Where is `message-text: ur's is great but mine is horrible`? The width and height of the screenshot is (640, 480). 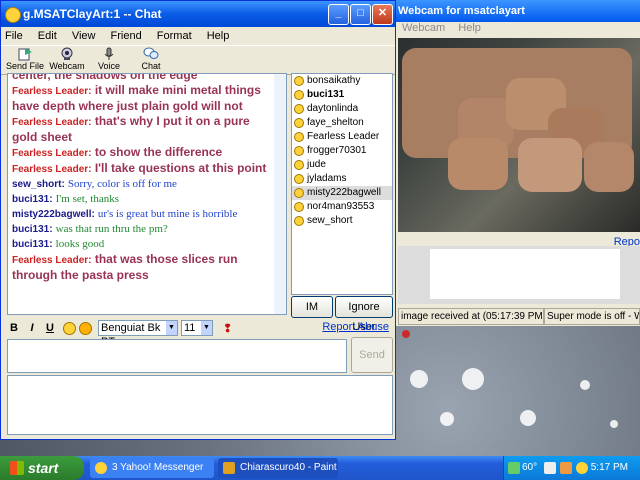
message-text: ur's is great but mine is horrible is located at coordinates (167, 214).